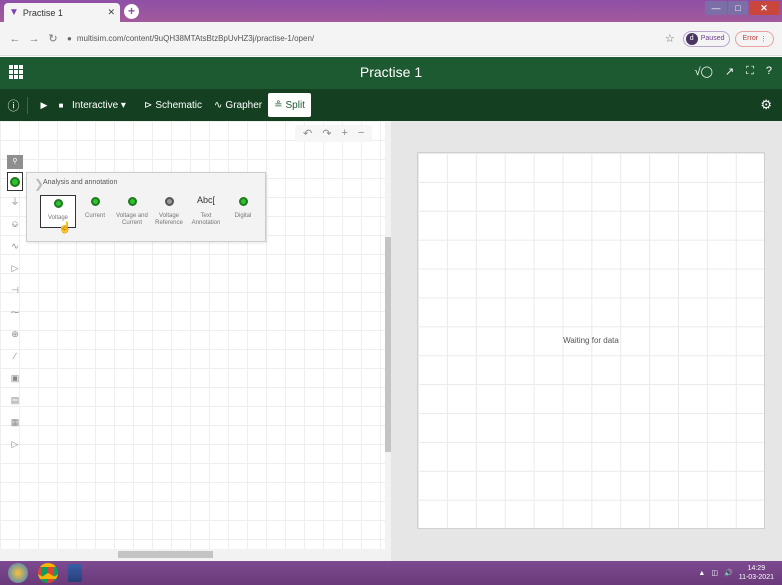 Image resolution: width=782 pixels, height=585 pixels. I want to click on app-header: Practise 1 √◯ ↗ ⛶ ?, so click(391, 73).